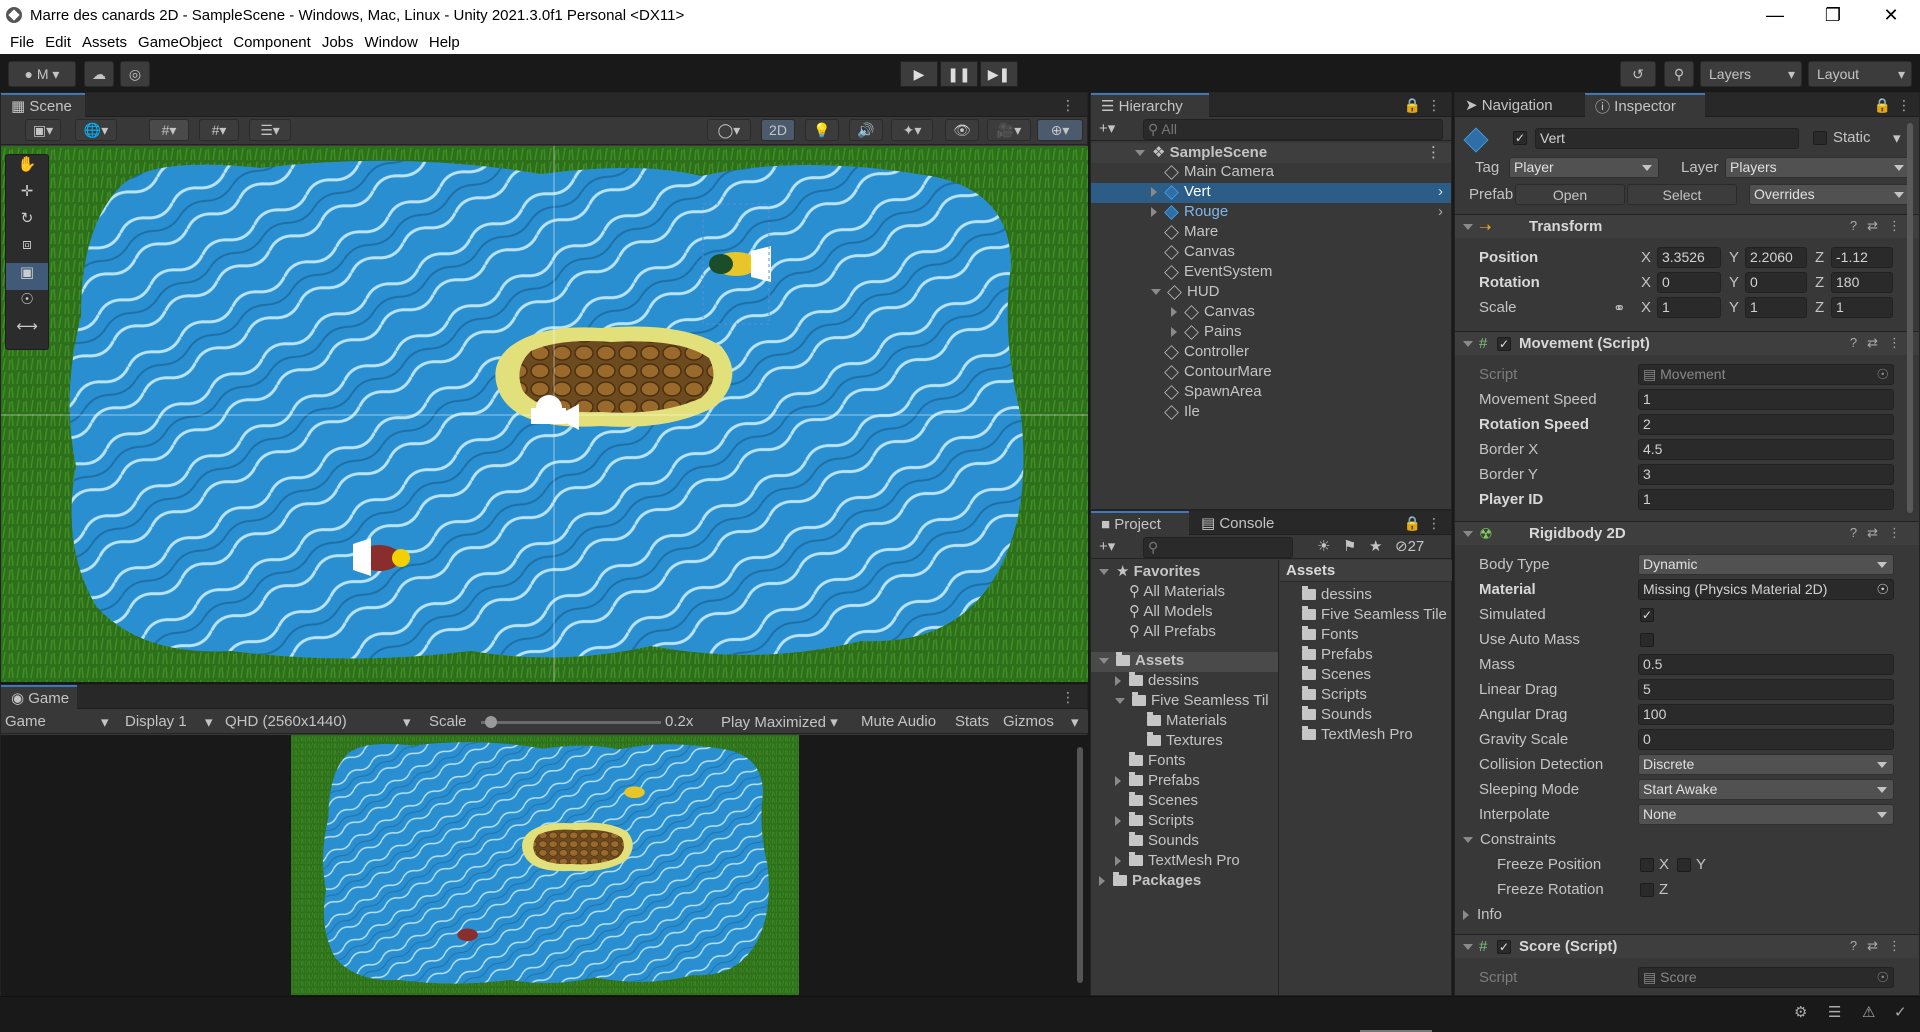  What do you see at coordinates (1349, 546) in the screenshot?
I see `tag-icon: ⚑` at bounding box center [1349, 546].